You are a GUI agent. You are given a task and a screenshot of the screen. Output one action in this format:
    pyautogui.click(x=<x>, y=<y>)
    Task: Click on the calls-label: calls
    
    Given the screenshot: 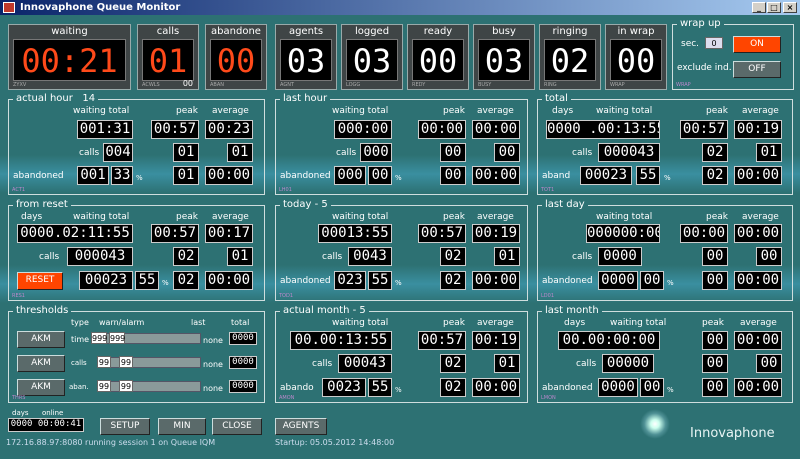 What is the action you would take?
    pyautogui.click(x=322, y=364)
    